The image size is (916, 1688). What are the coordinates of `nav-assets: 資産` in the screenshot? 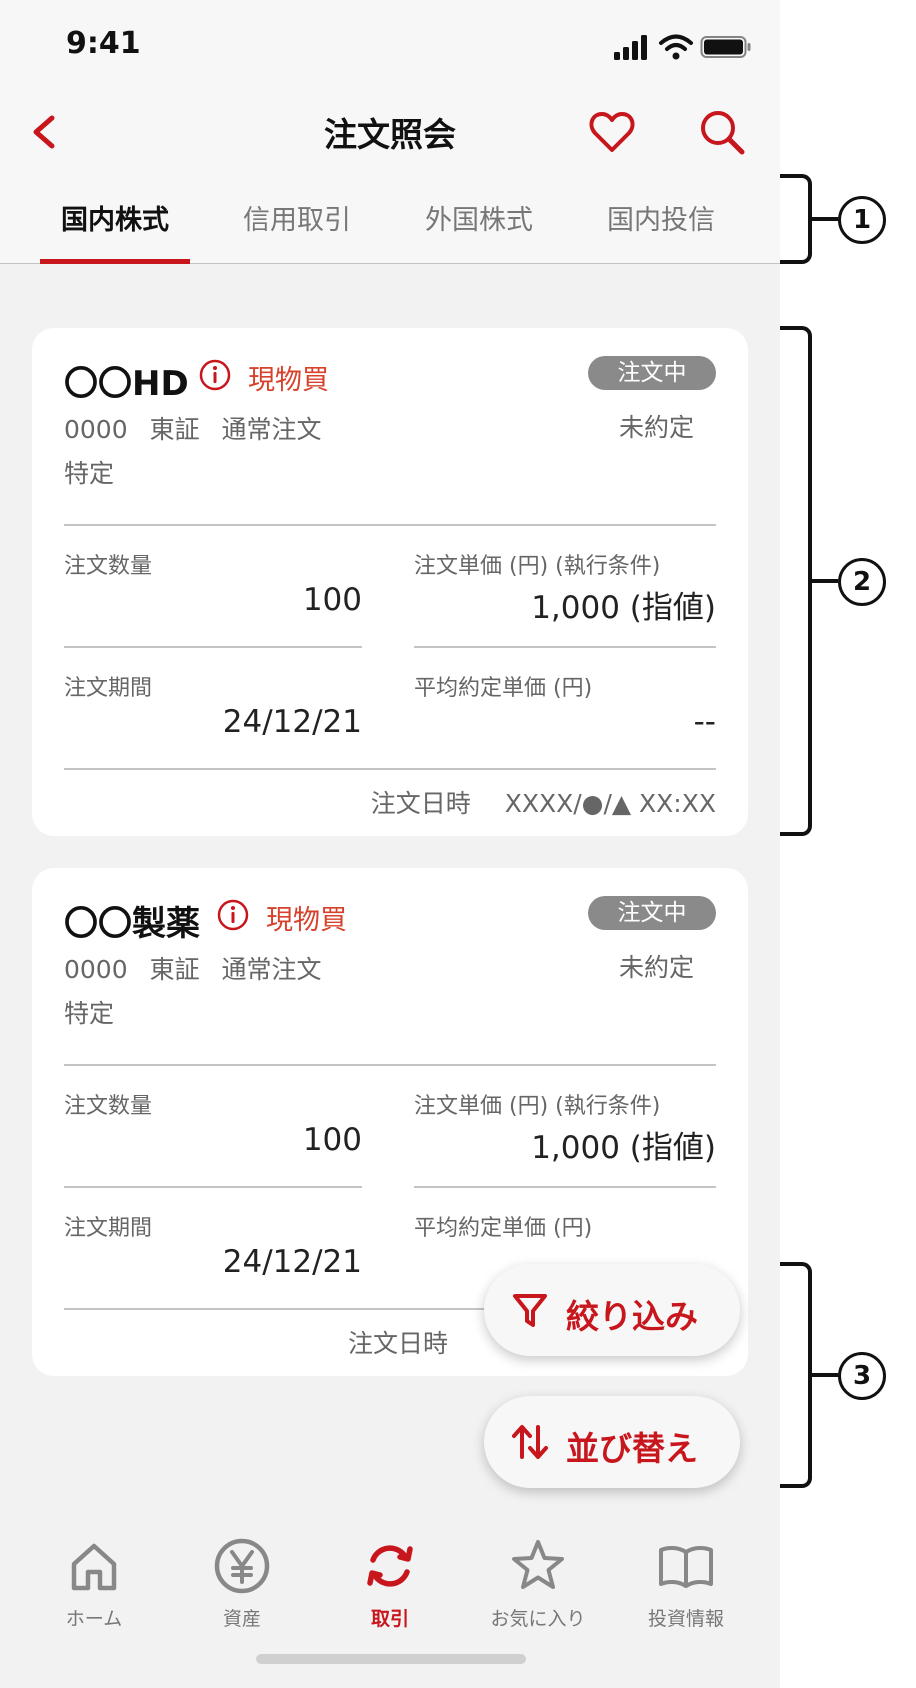 It's located at (242, 1583).